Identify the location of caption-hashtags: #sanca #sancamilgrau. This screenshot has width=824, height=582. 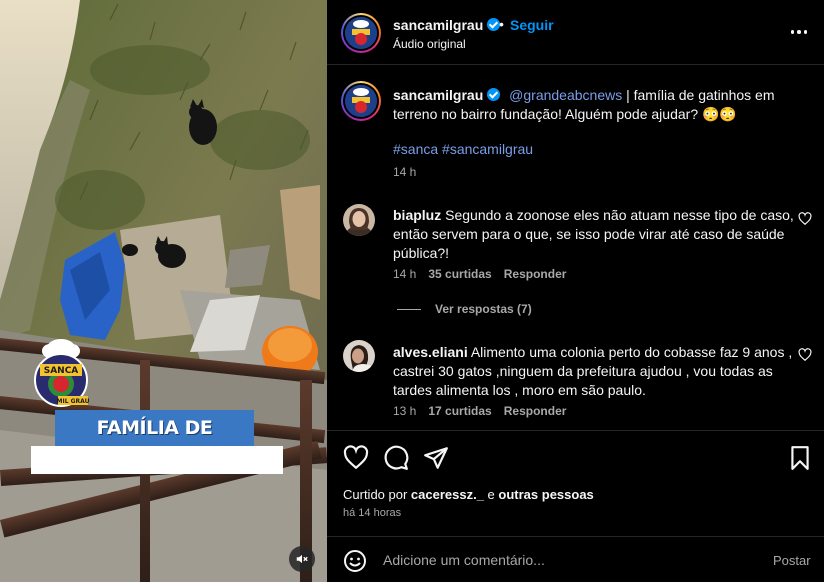
(463, 149).